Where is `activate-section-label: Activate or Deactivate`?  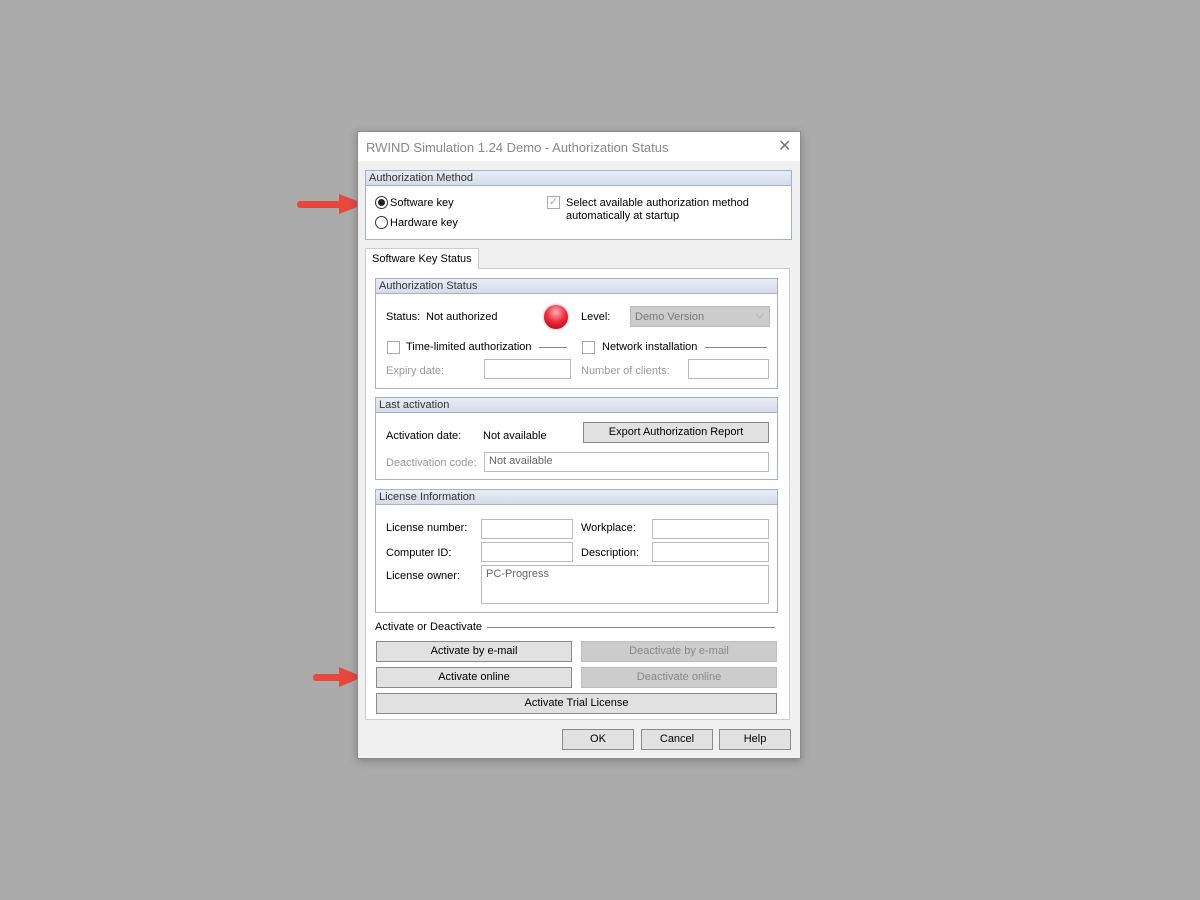
activate-section-label: Activate or Deactivate is located at coordinates (428, 627).